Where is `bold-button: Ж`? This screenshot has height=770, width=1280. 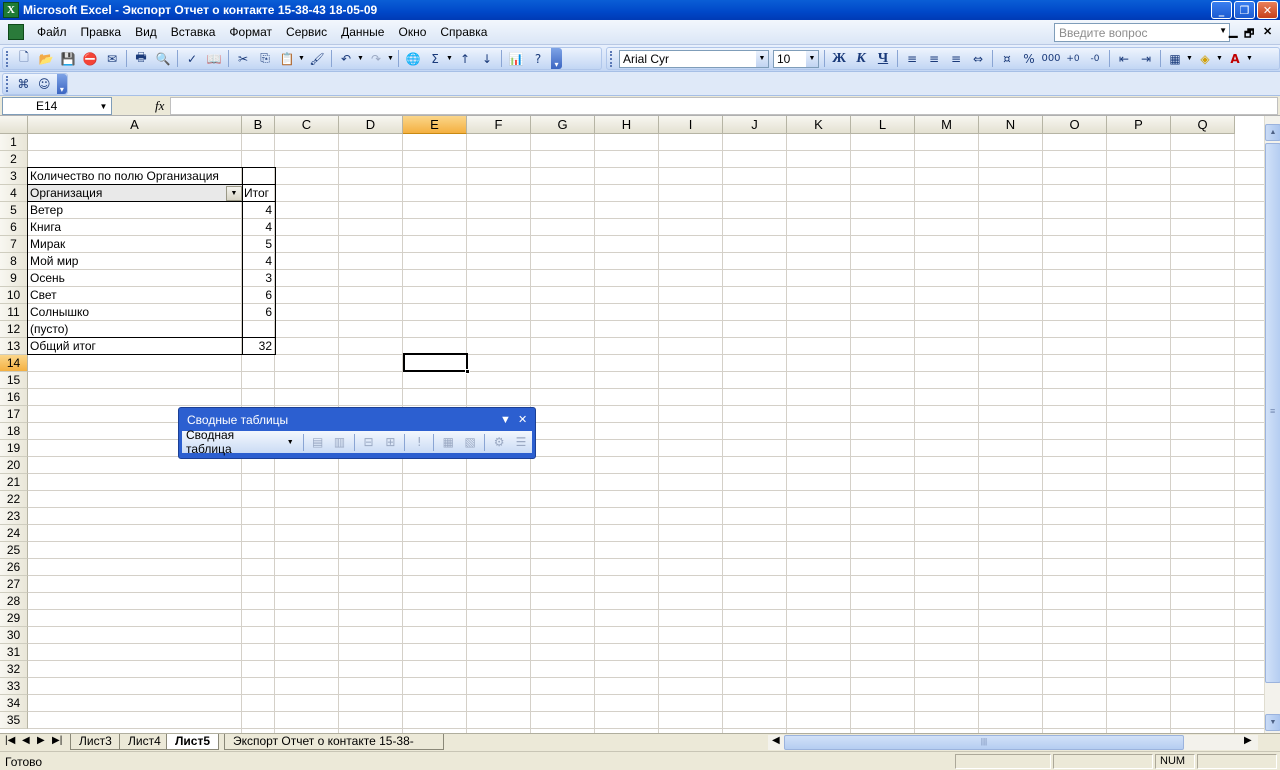
bold-button: Ж is located at coordinates (839, 59).